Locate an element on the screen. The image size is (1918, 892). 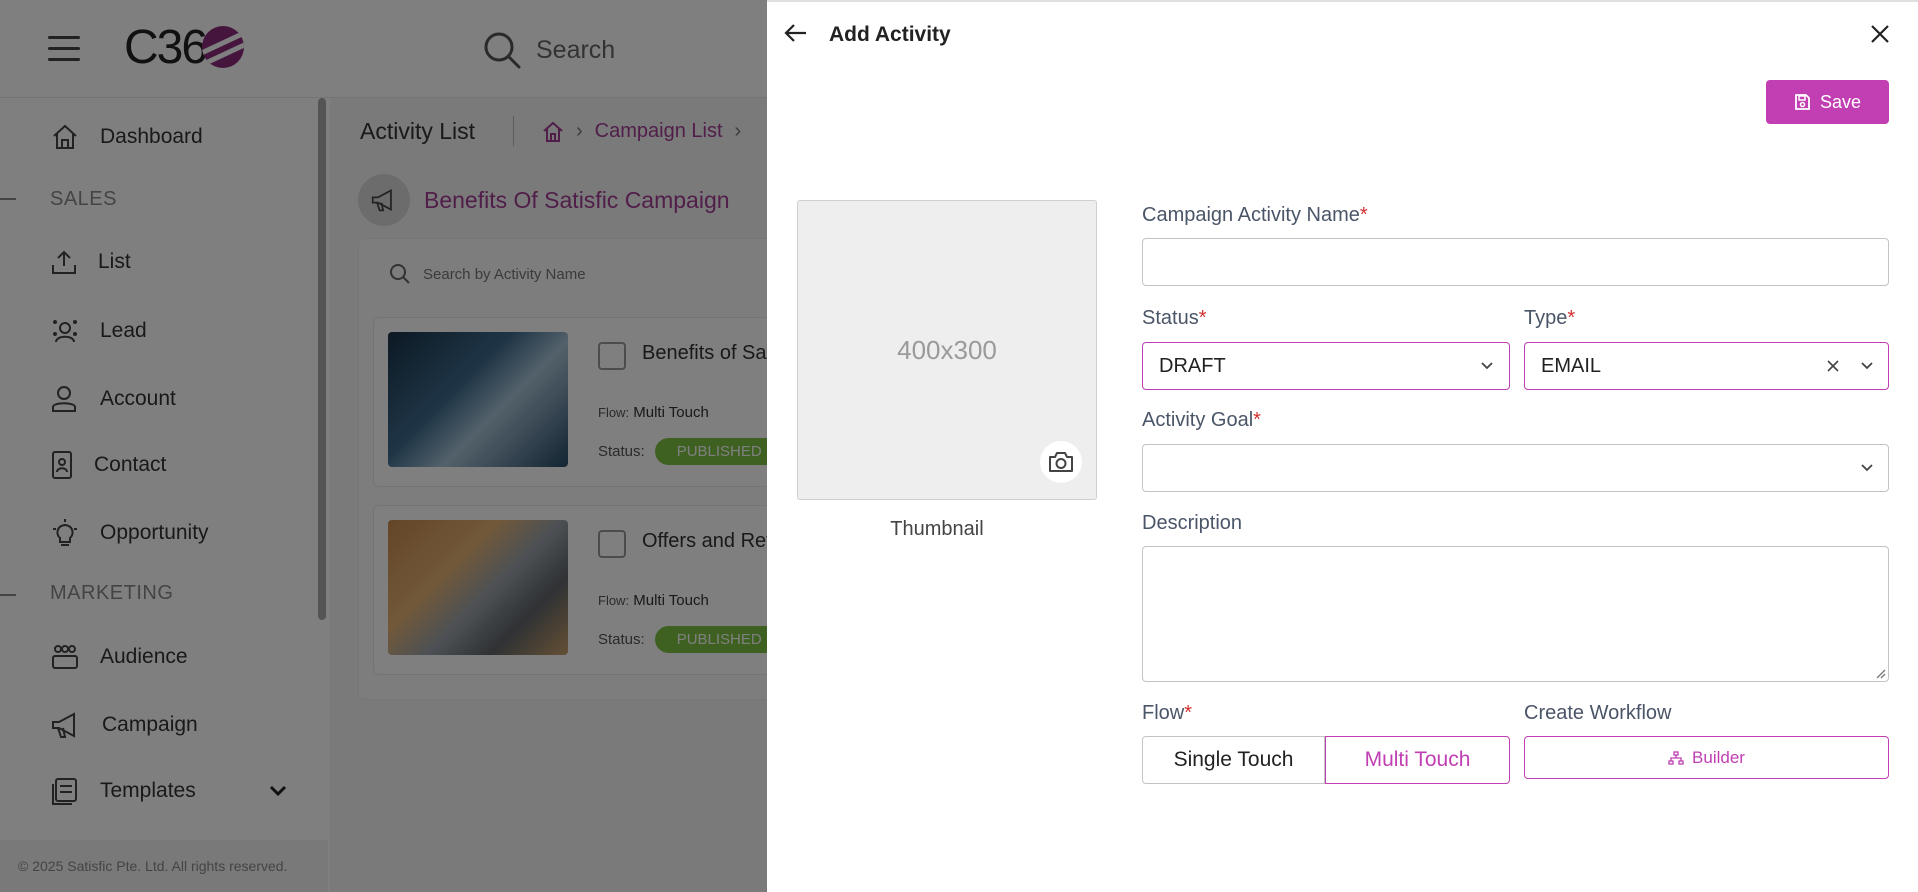
status-select: DRAFT is located at coordinates (1326, 366).